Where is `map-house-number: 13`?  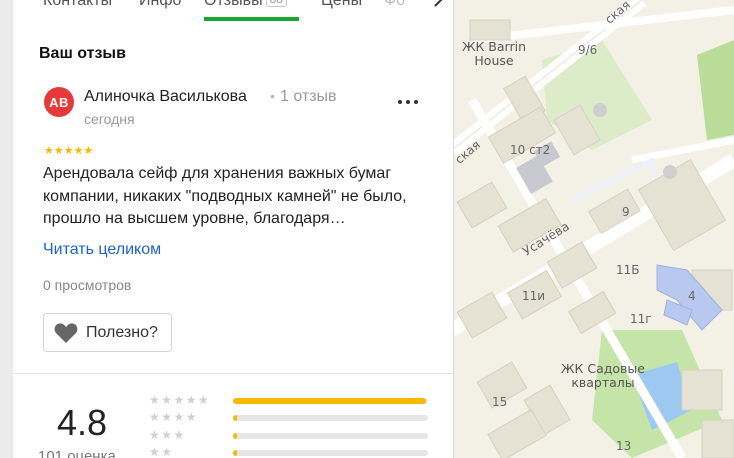
map-house-number: 13 is located at coordinates (624, 446).